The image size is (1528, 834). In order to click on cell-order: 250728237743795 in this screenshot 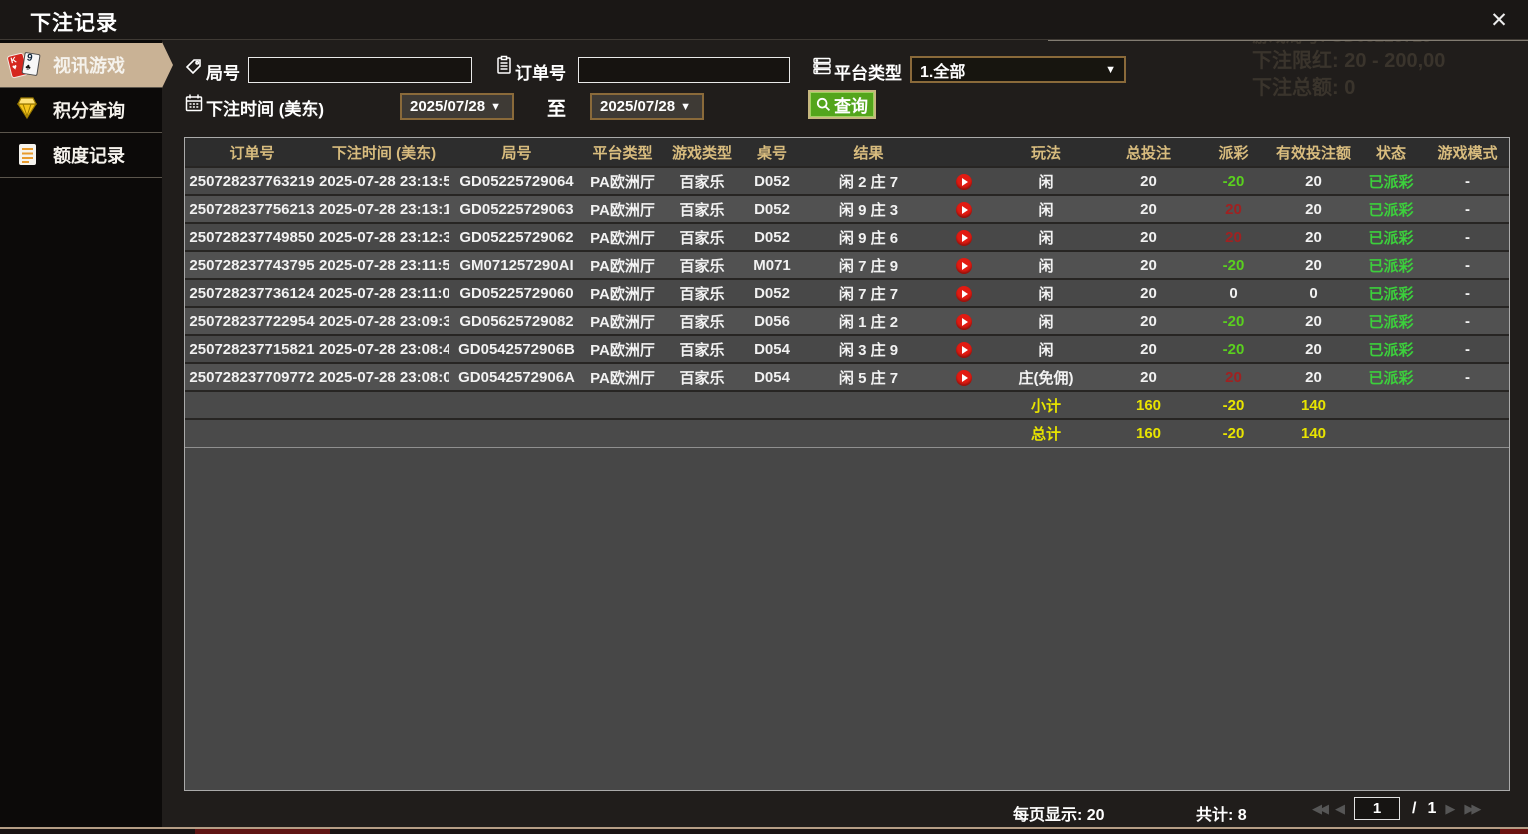, I will do `click(252, 265)`.